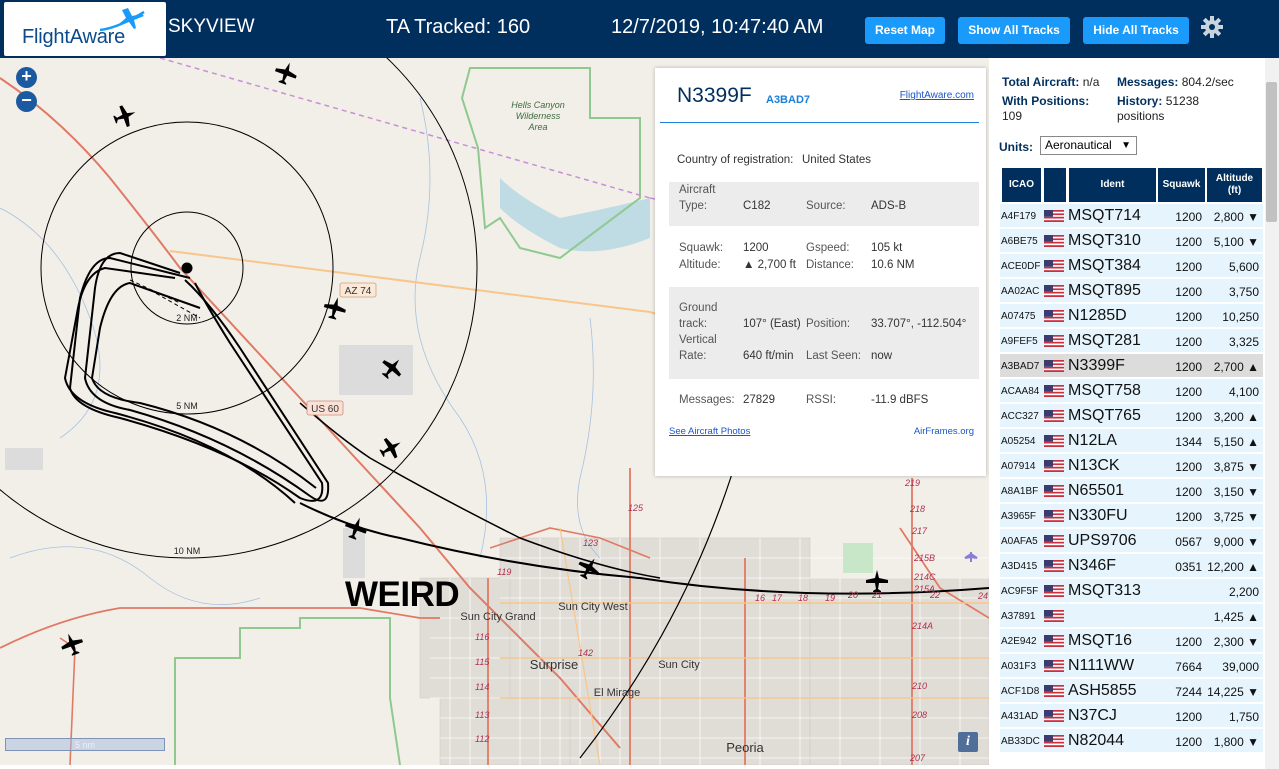 Image resolution: width=1279 pixels, height=769 pixels. Describe the element at coordinates (1131, 641) in the screenshot. I see `table-row: A2E942 MSQT16 1200 2,300 ▼` at that location.